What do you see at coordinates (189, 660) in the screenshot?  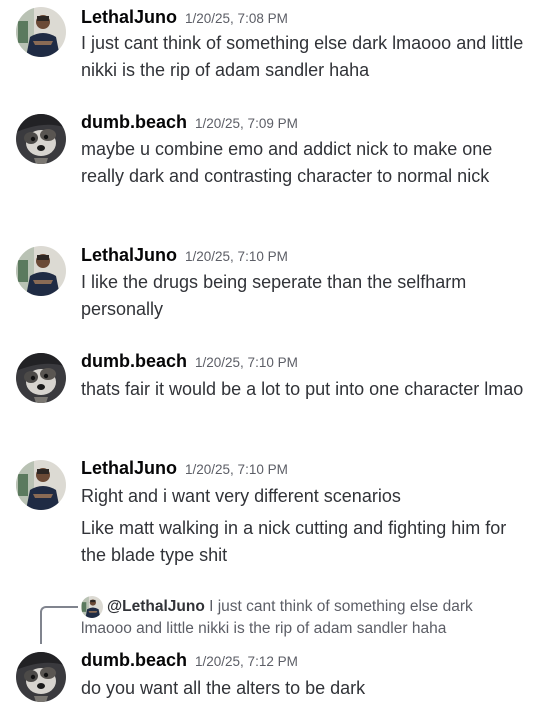 I see `message-header: dumb.beach 1/20/25, 7:12 PM` at bounding box center [189, 660].